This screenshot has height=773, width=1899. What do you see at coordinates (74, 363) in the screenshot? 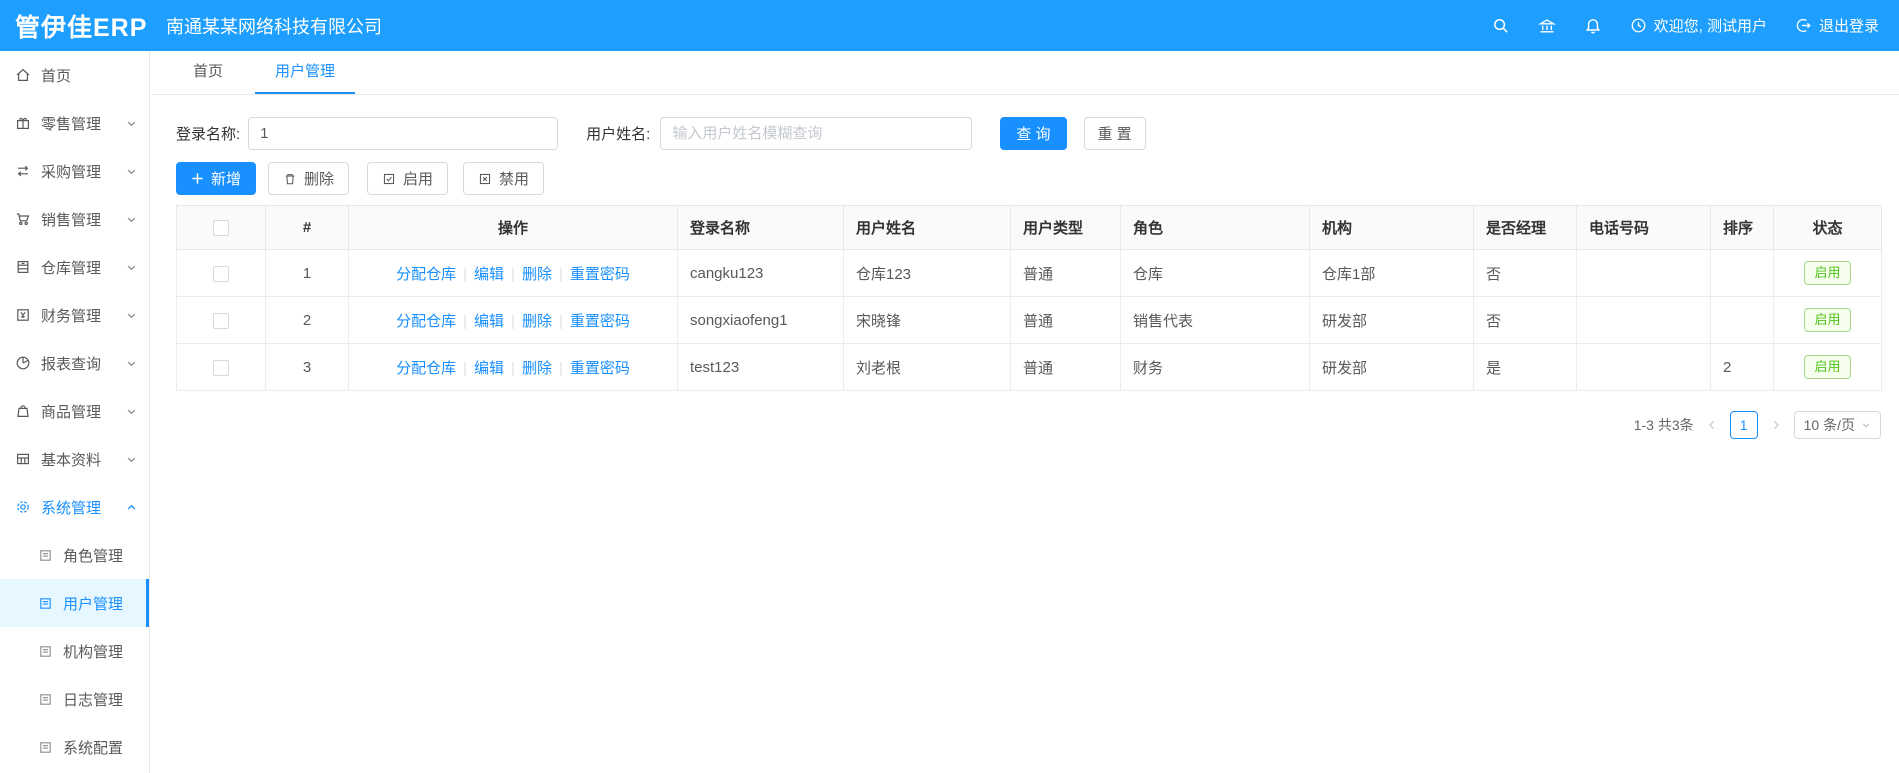
I see `sidebar-item-reports: 报表查询` at bounding box center [74, 363].